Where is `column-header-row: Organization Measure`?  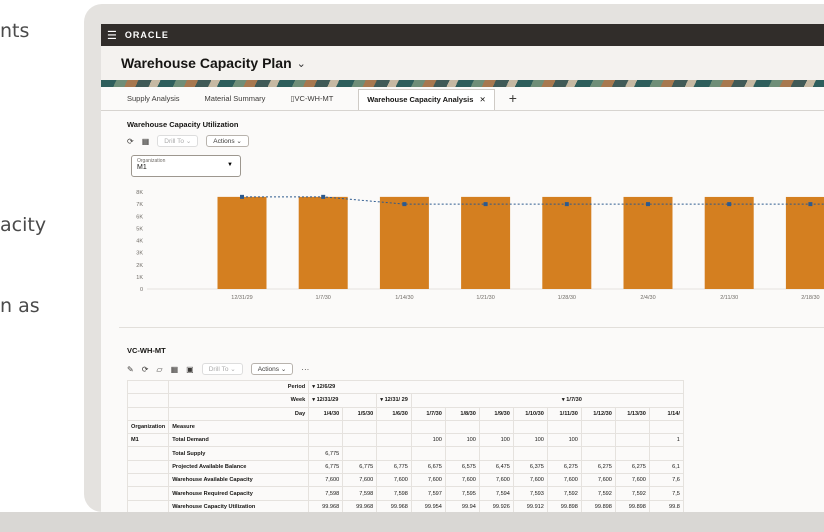 column-header-row: Organization Measure is located at coordinates (405, 427).